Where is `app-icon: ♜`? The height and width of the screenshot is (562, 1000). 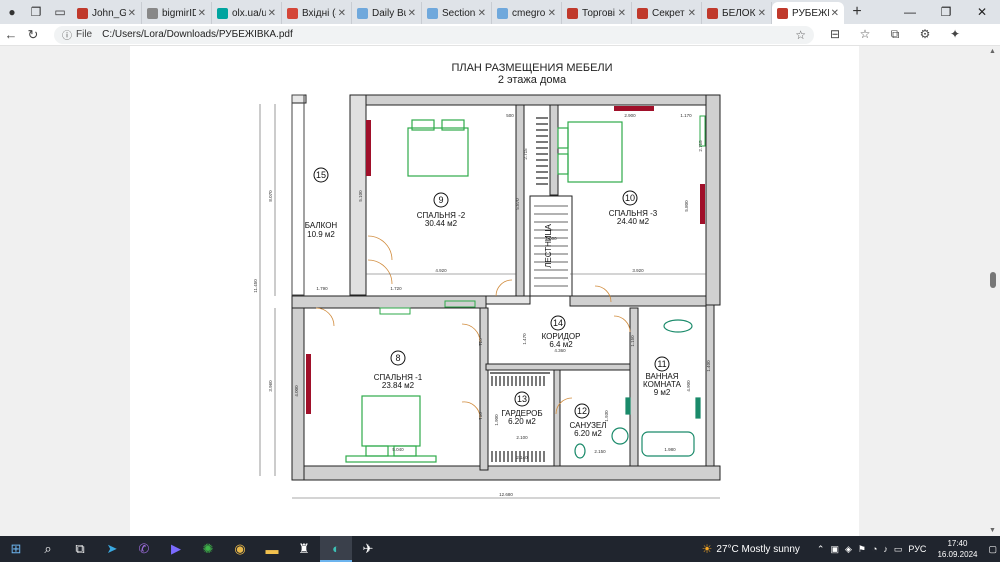
app-icon: ♜ is located at coordinates (304, 549).